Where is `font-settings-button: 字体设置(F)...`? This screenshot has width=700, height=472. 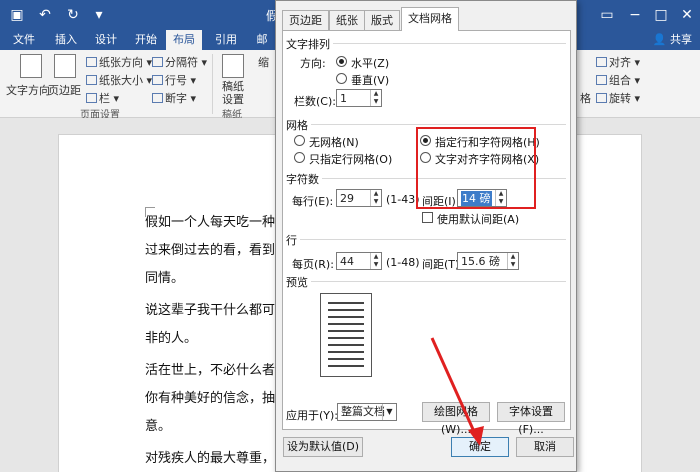
font-settings-button: 字体设置(F)... is located at coordinates (531, 419).